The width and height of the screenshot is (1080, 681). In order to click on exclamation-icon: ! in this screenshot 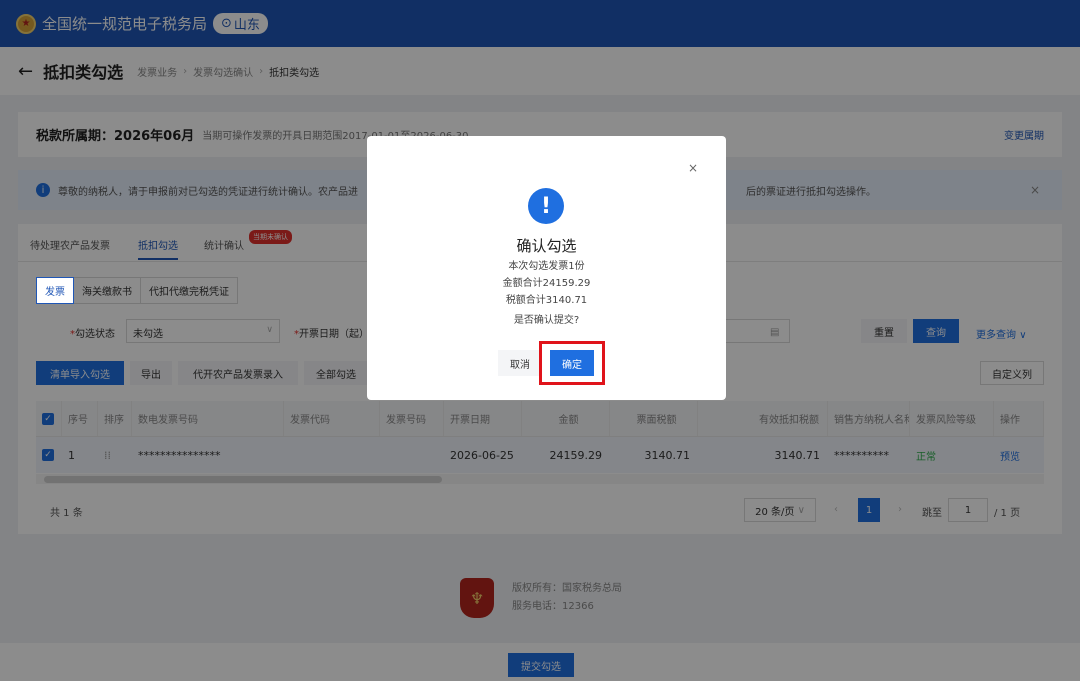, I will do `click(546, 206)`.